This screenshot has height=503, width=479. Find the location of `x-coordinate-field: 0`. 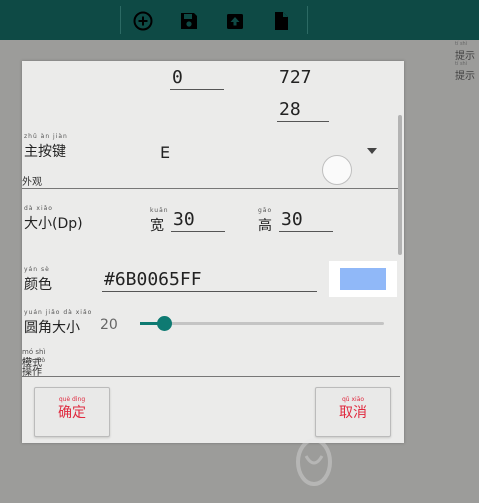

x-coordinate-field: 0 is located at coordinates (197, 78).